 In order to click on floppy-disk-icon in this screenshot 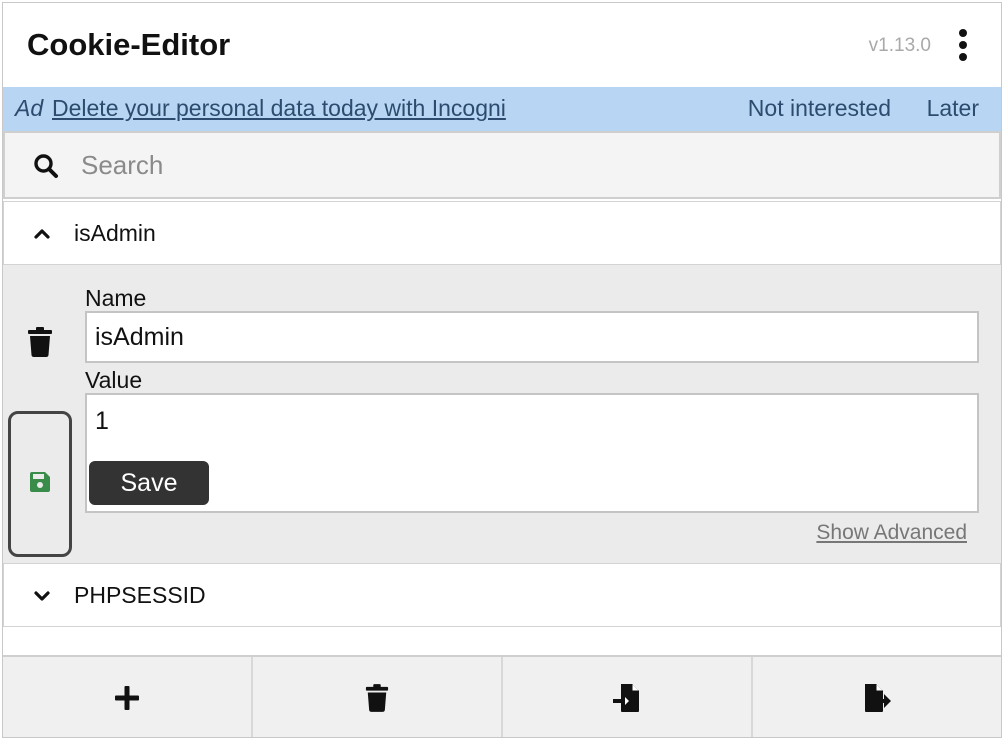, I will do `click(40, 482)`.